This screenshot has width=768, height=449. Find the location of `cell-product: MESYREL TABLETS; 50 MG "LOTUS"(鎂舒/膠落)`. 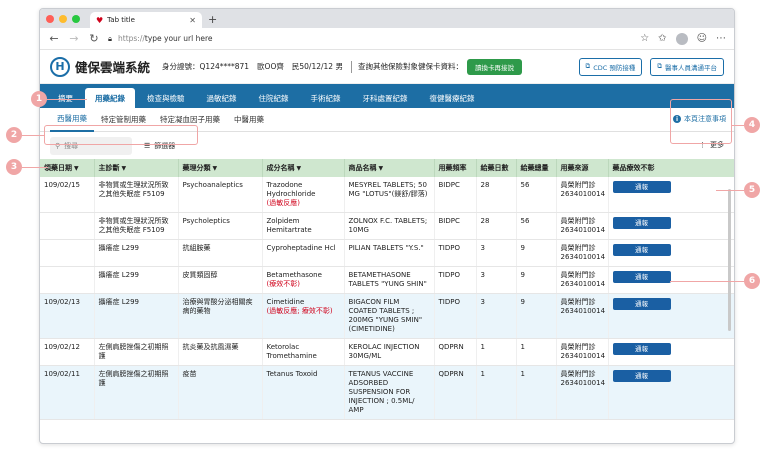

cell-product: MESYREL TABLETS; 50 MG "LOTUS"(鎂舒/膠落) is located at coordinates (389, 195).